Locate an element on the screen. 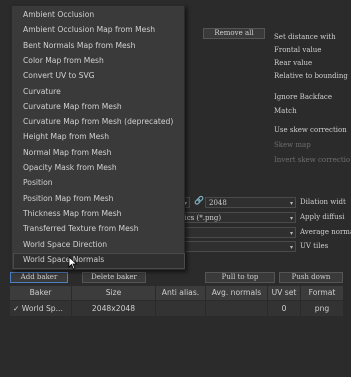  menu-item: Color Map from Mesh is located at coordinates (63, 60).